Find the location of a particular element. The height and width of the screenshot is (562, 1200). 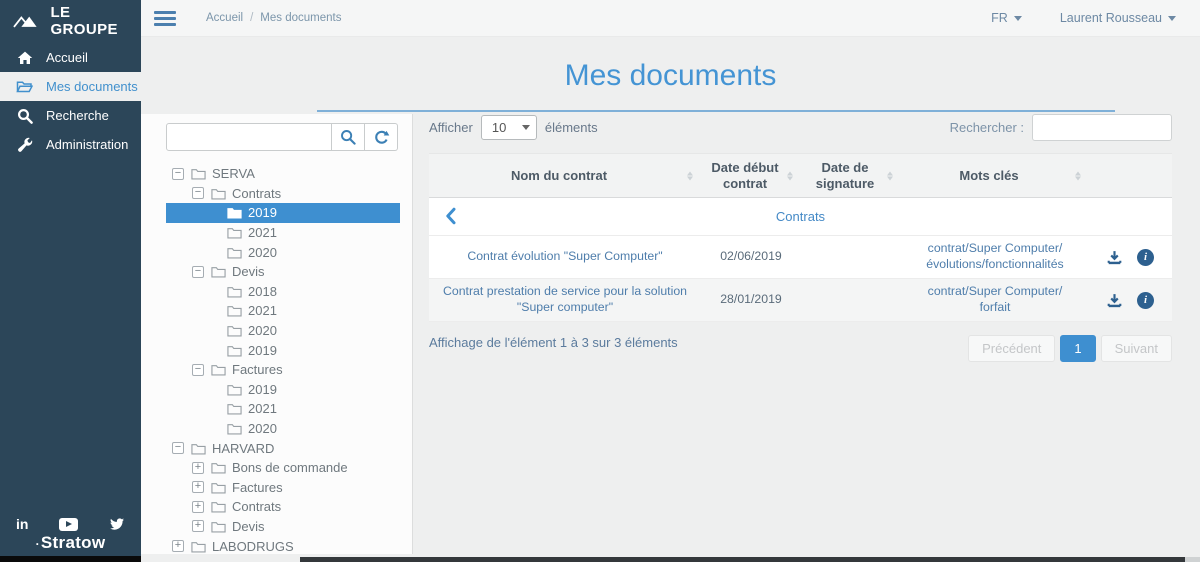

page-length-select: 10 is located at coordinates (508, 127).